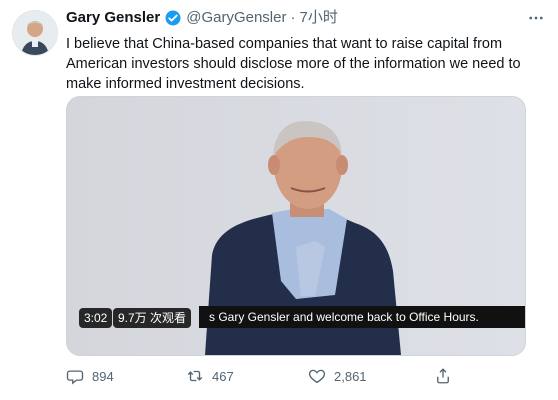 Image resolution: width=558 pixels, height=400 pixels. What do you see at coordinates (75, 377) in the screenshot?
I see `reply-icon` at bounding box center [75, 377].